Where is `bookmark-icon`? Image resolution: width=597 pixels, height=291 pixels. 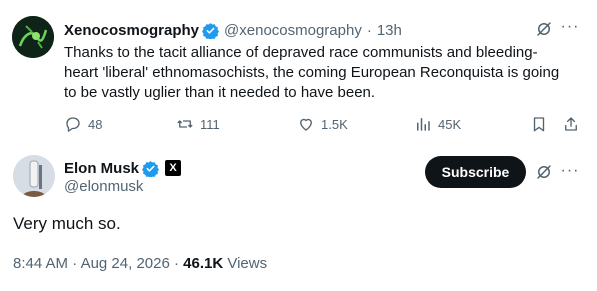
bookmark-icon is located at coordinates (539, 124).